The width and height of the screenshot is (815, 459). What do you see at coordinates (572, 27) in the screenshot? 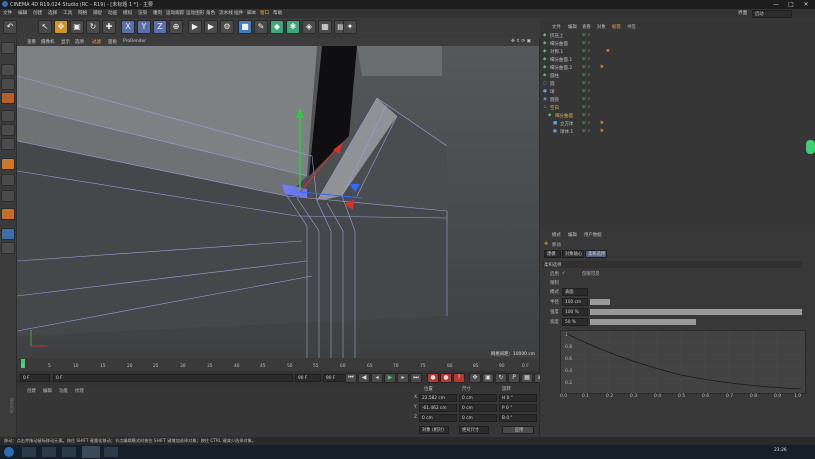
I see `om-menu-edit: 编辑` at bounding box center [572, 27].